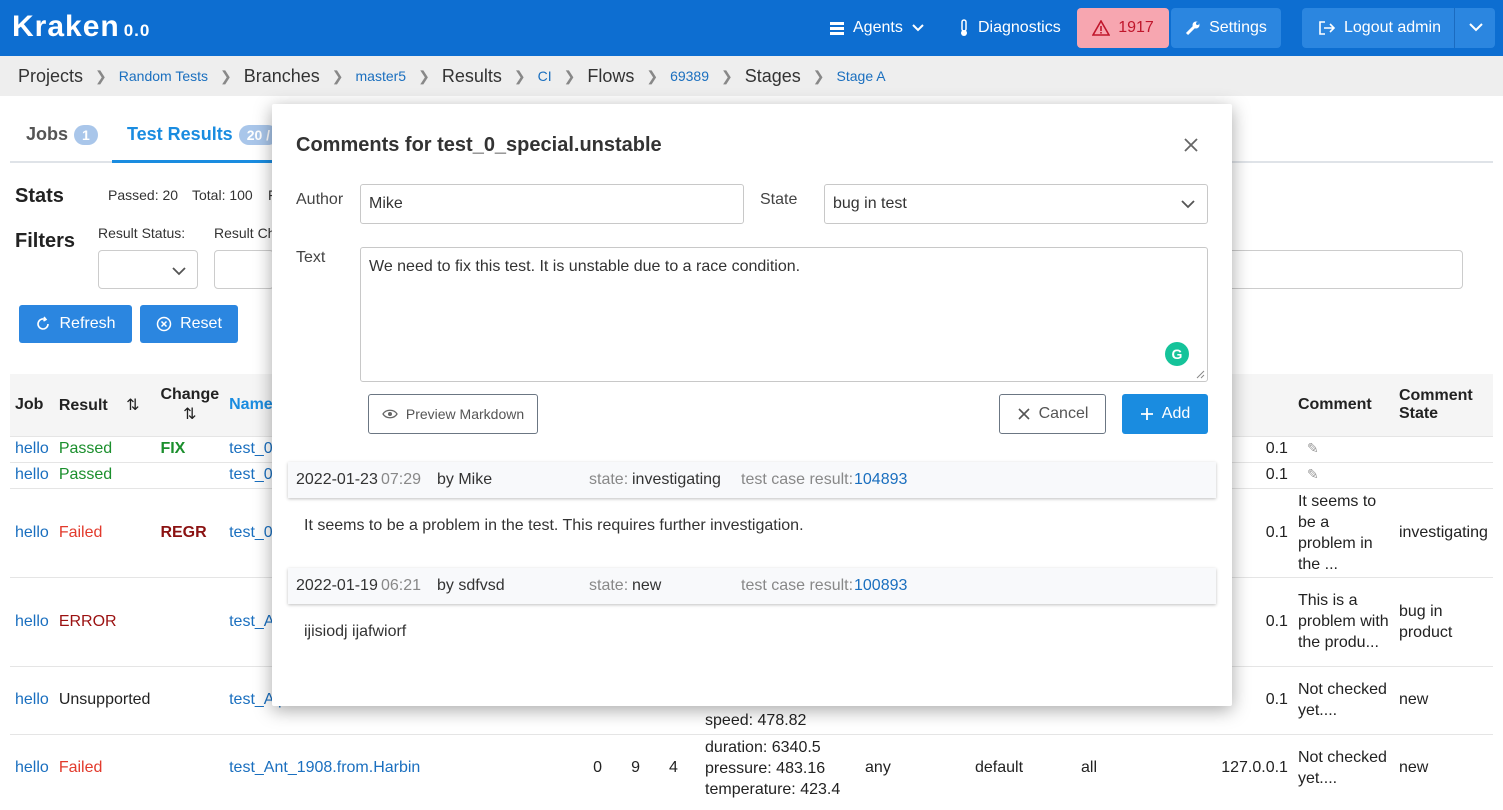  What do you see at coordinates (197, 161) in the screenshot?
I see `active-tab-indicator` at bounding box center [197, 161].